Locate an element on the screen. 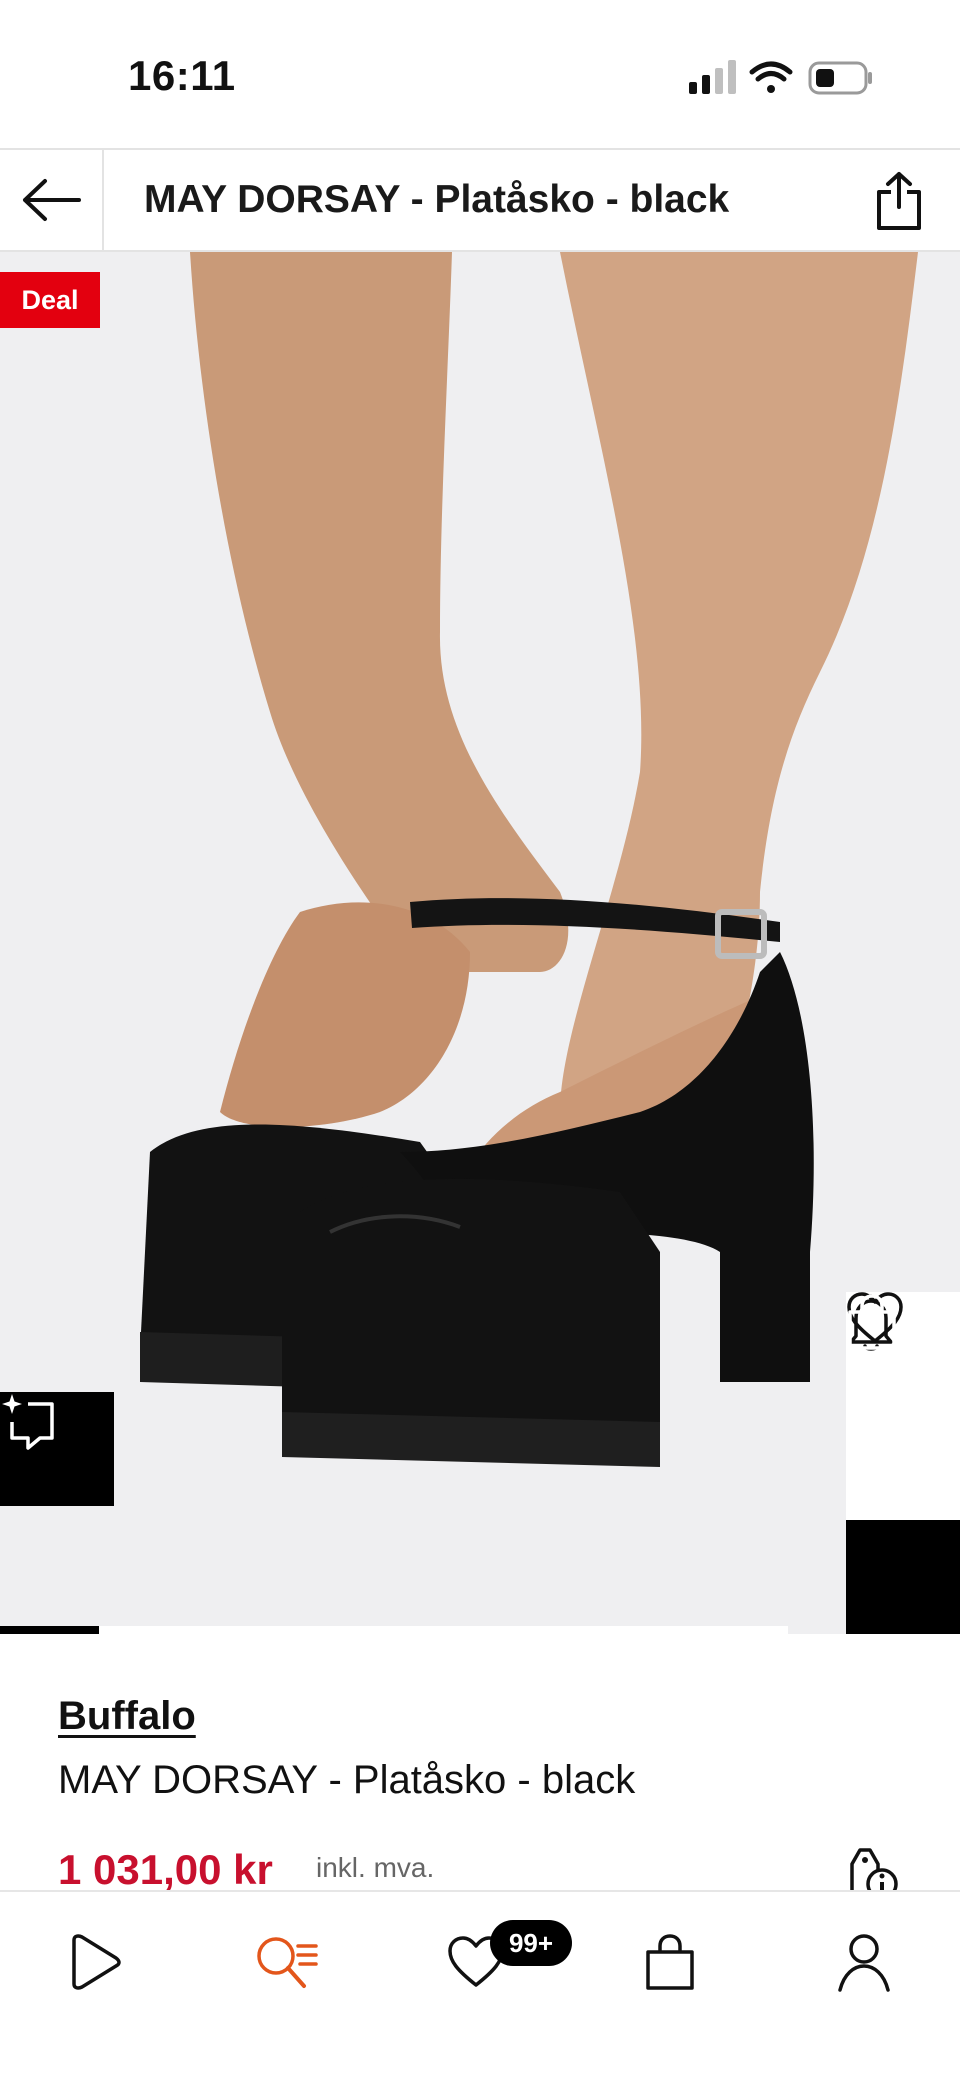 This screenshot has width=960, height=2087. battery-icon is located at coordinates (840, 78).